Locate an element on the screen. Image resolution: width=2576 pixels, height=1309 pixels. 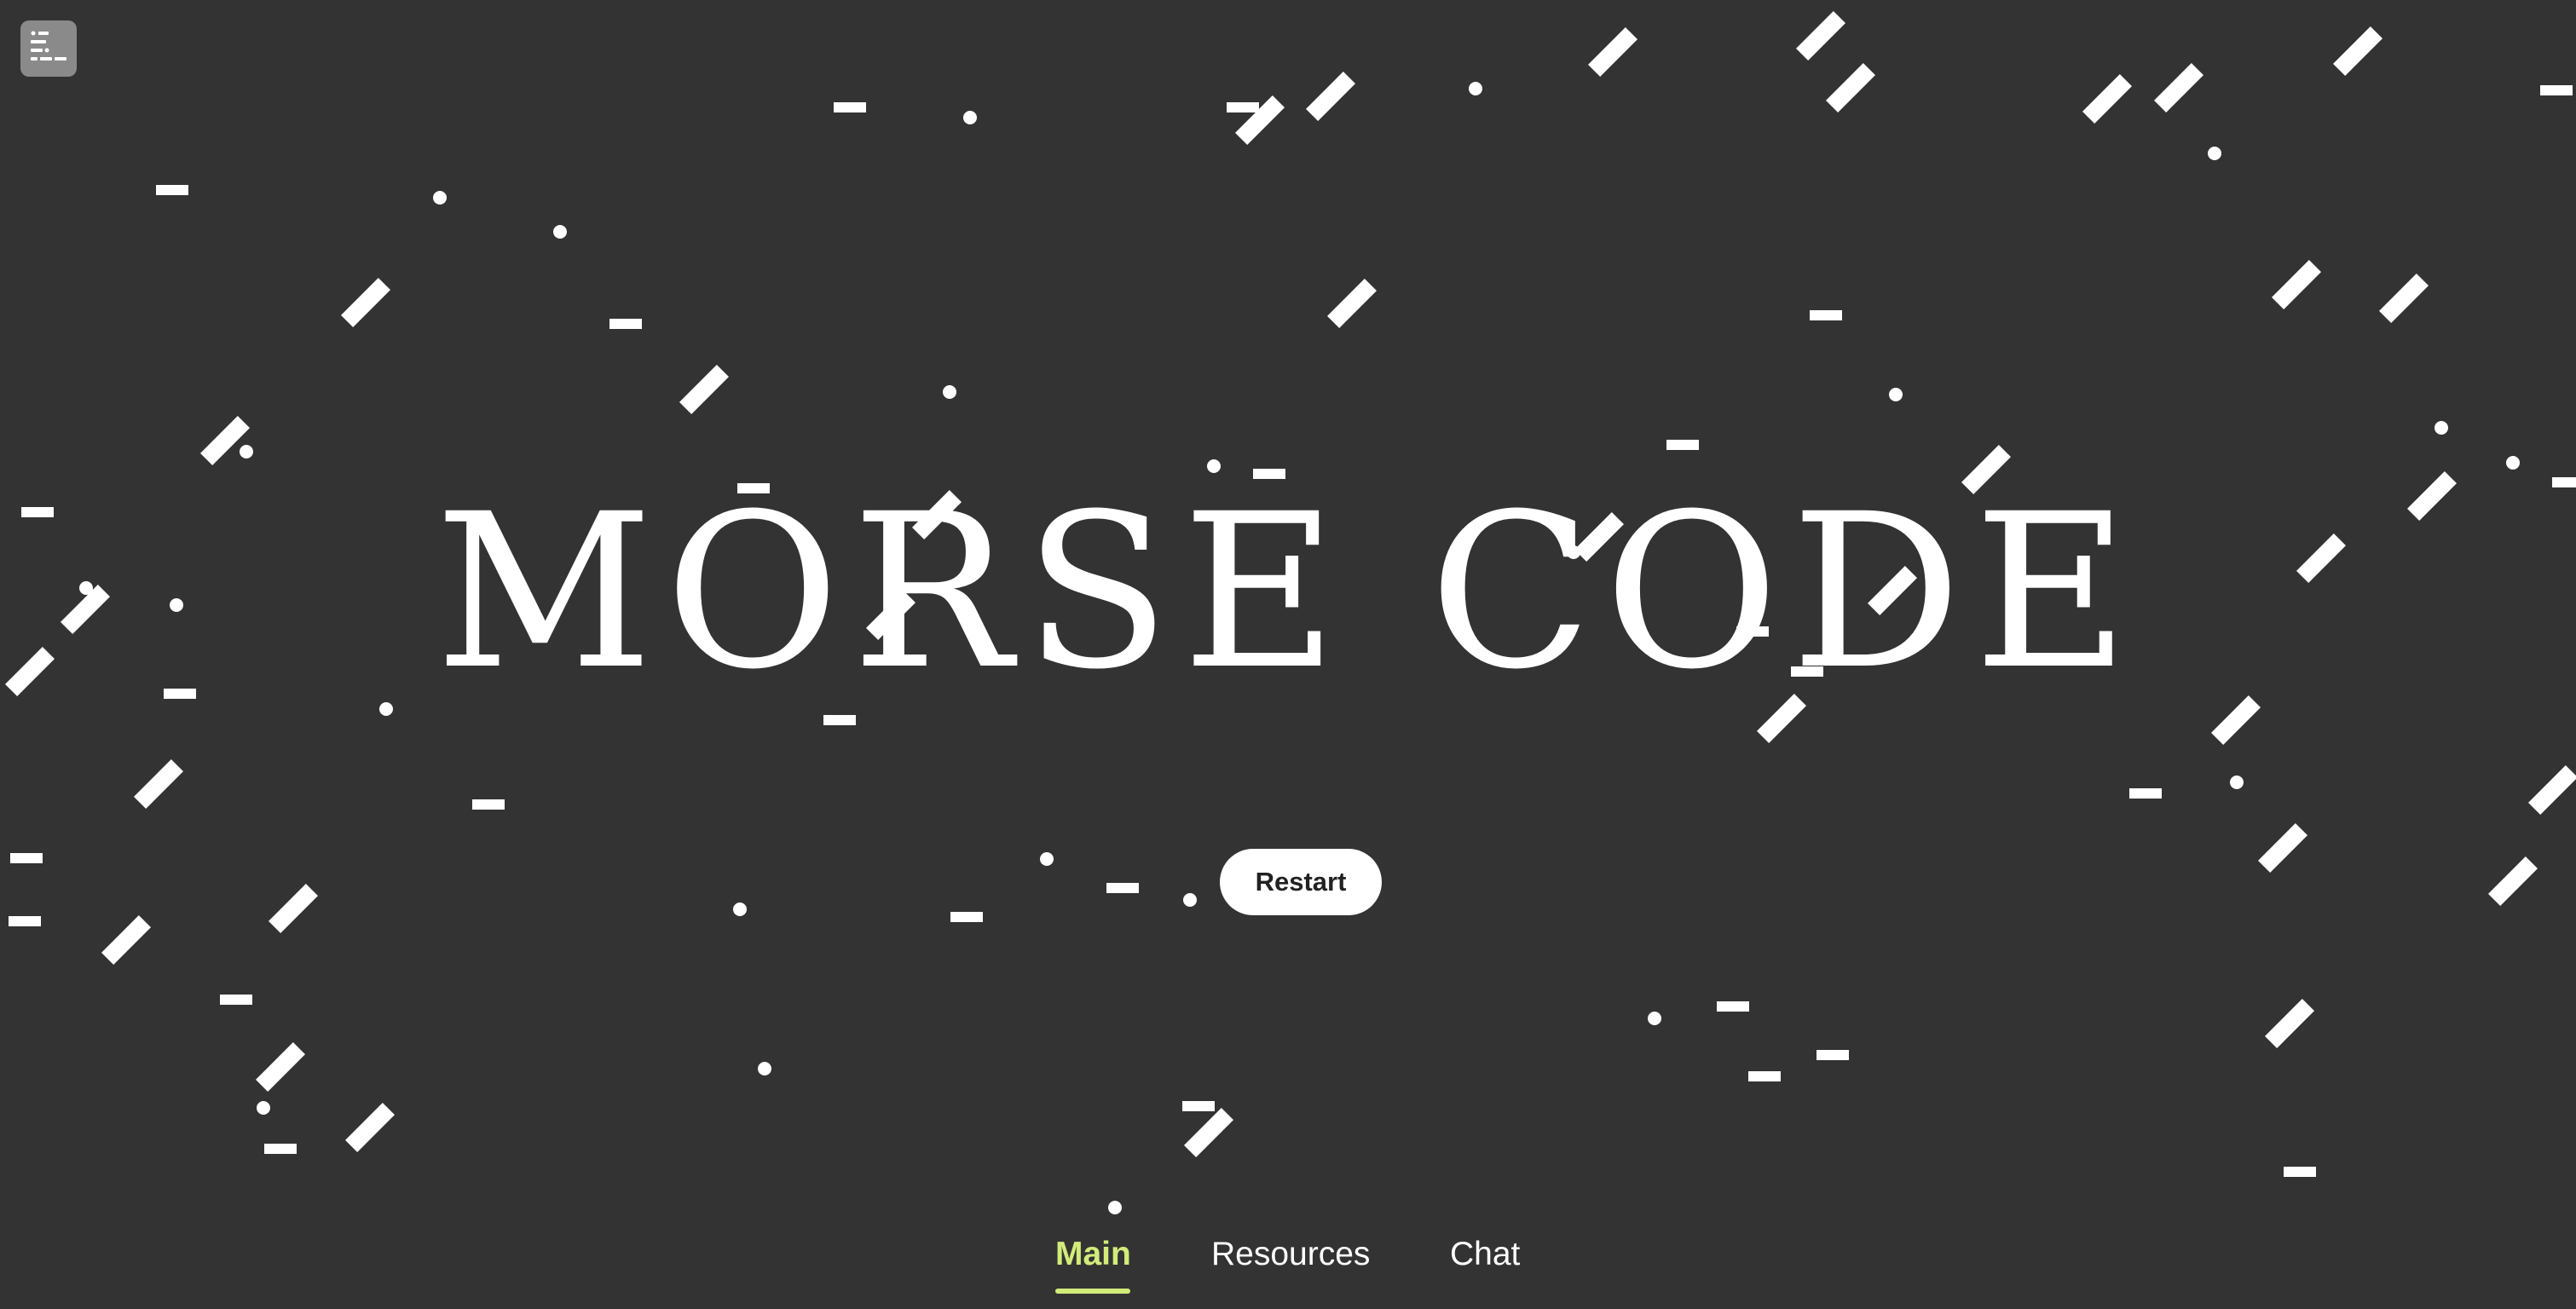
tab-main: Main is located at coordinates (1093, 1254).